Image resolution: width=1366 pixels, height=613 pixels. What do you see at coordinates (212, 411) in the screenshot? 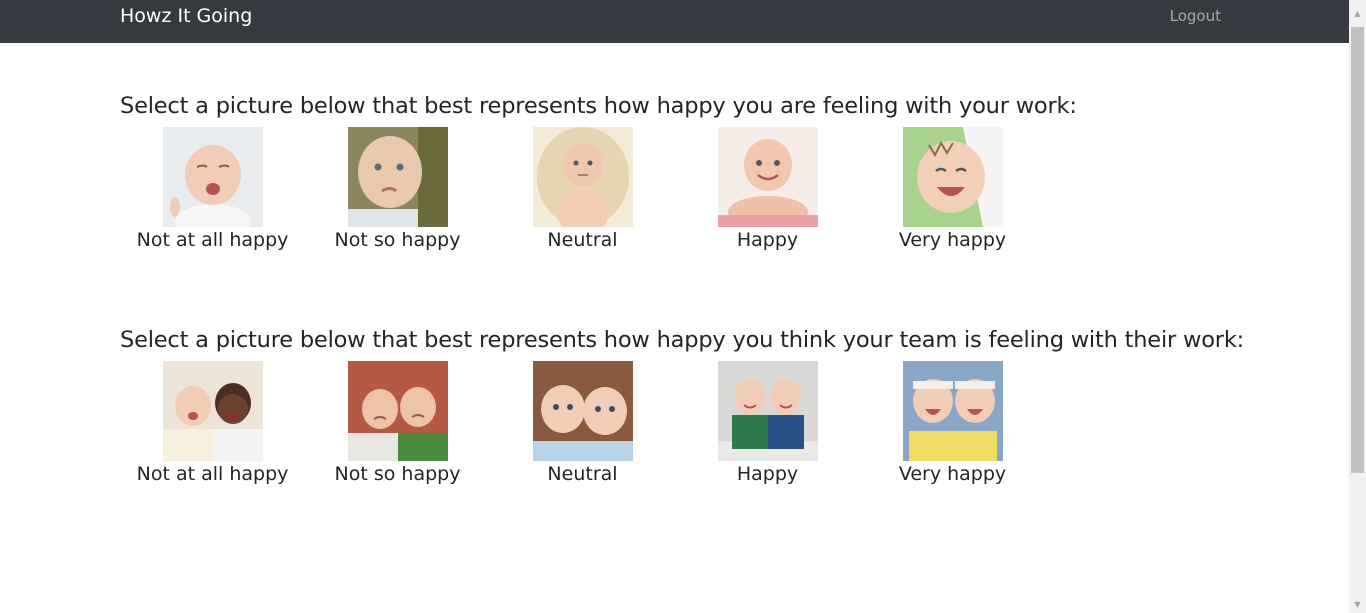
I see `crying-twins-photo` at bounding box center [212, 411].